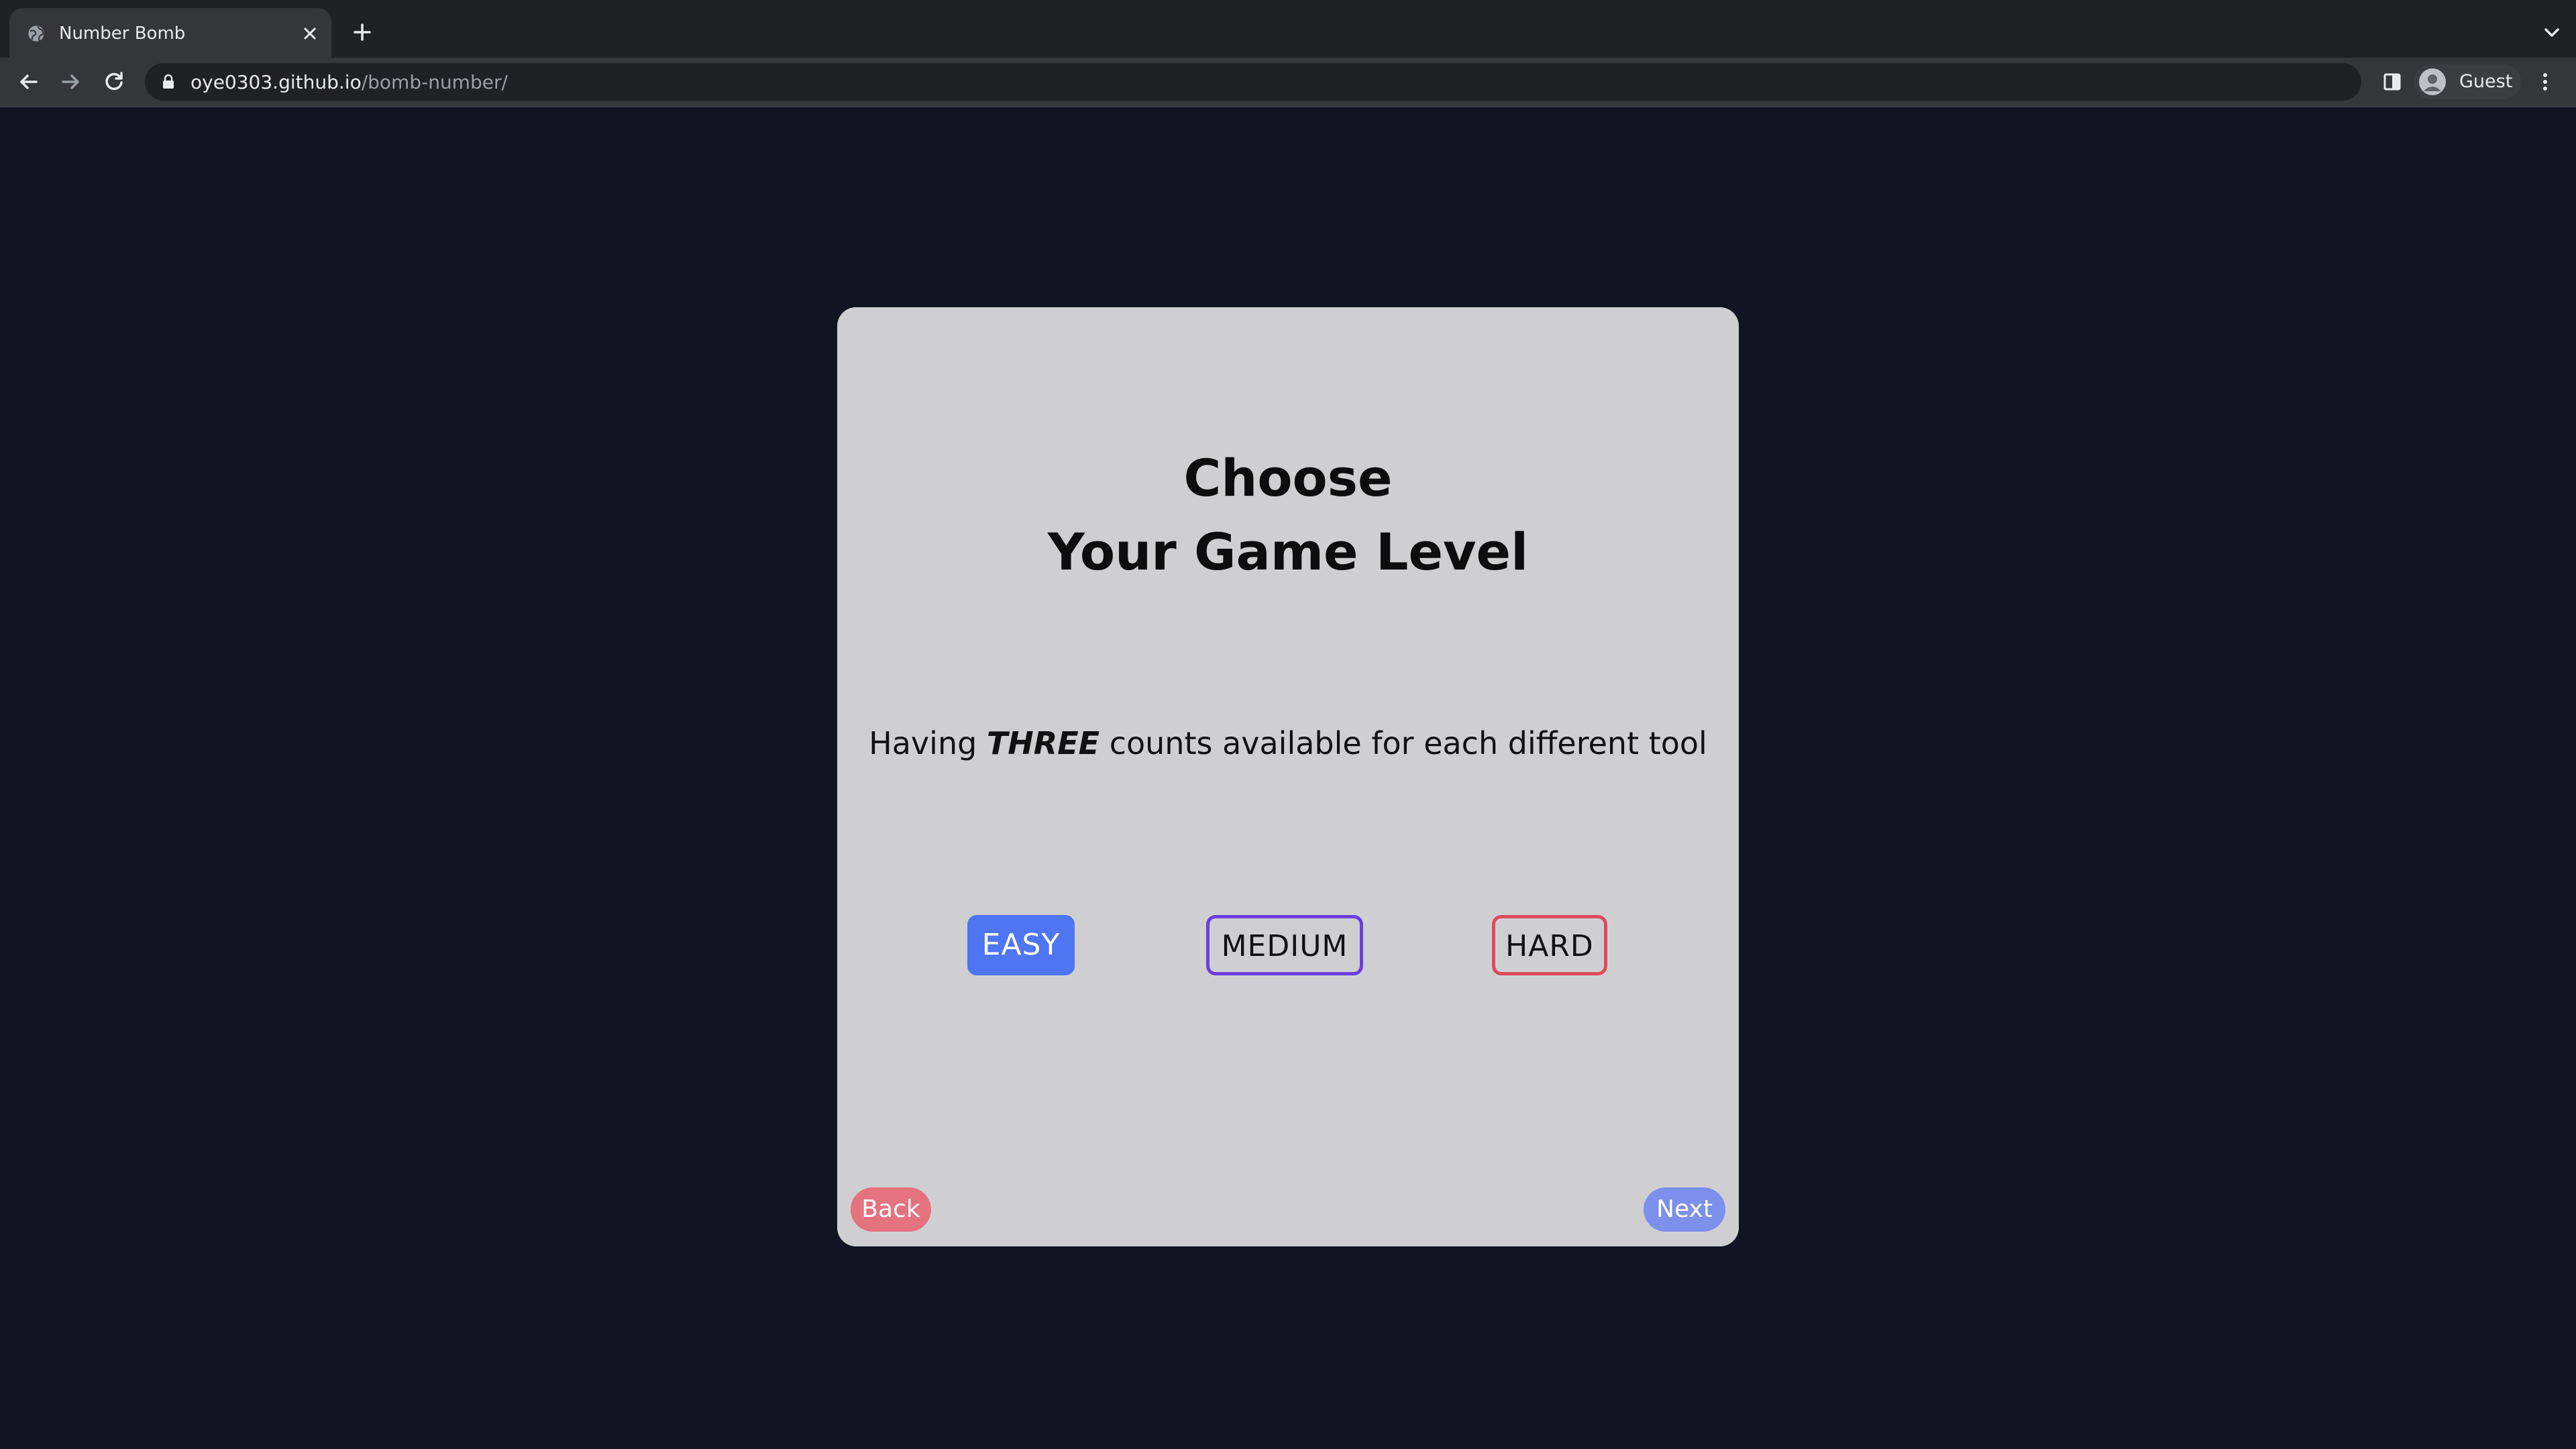 The width and height of the screenshot is (2576, 1449). What do you see at coordinates (310, 33) in the screenshot?
I see `close-tab-icon` at bounding box center [310, 33].